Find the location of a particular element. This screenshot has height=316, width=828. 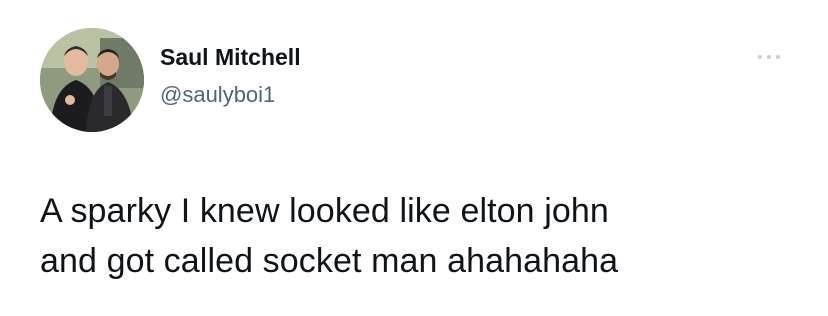

tweet-text-line: and got called socket man ahahahaha is located at coordinates (329, 261).